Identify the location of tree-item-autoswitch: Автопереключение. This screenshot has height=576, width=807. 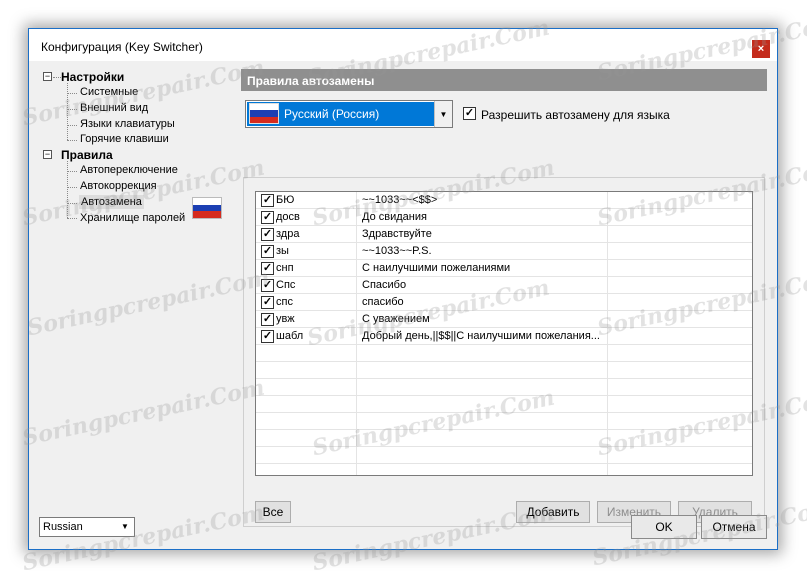
(129, 170).